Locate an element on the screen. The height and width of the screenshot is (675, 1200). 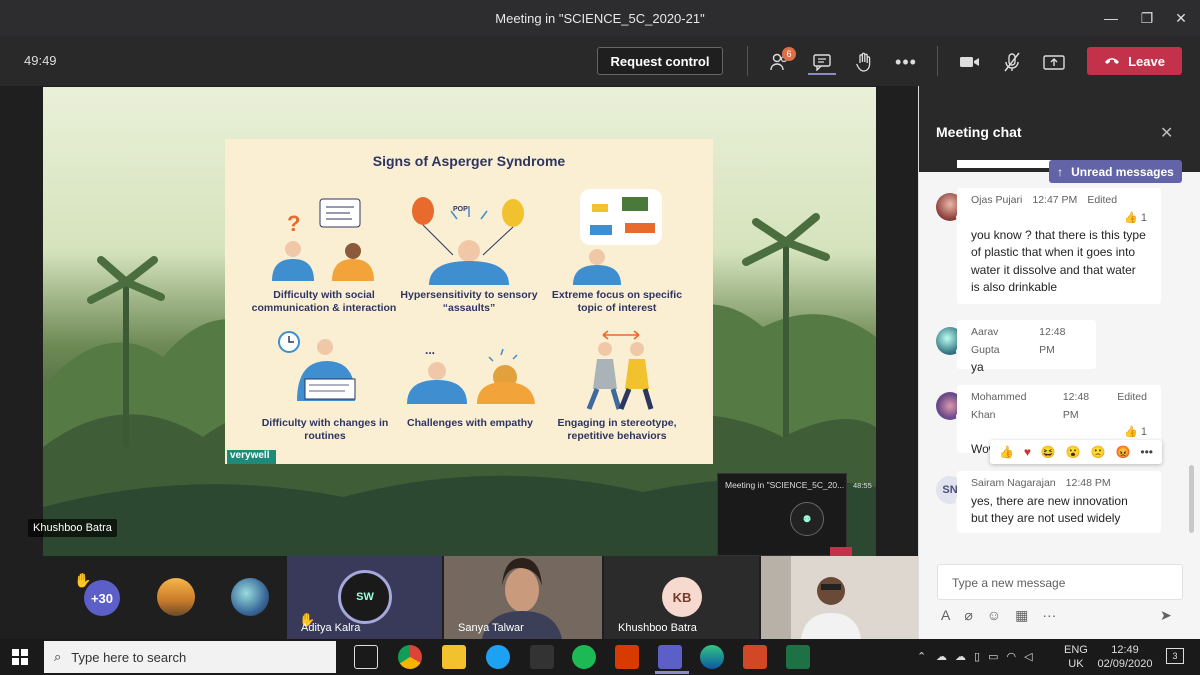
sticker-icon: ▦ is located at coordinates (1021, 615).